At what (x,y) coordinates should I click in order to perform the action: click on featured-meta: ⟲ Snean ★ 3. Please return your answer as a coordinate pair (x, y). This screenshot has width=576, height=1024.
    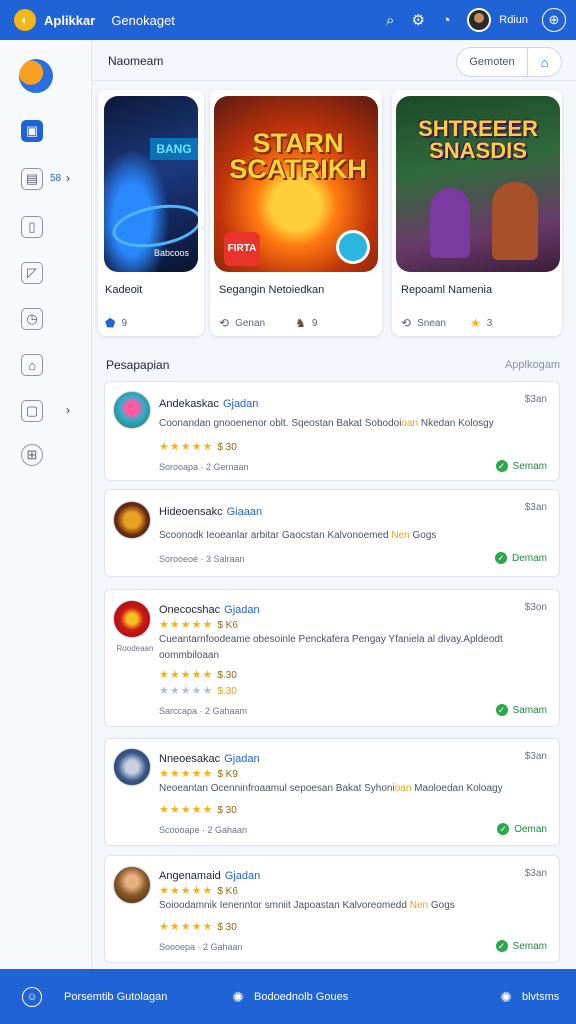
    Looking at the image, I should click on (446, 323).